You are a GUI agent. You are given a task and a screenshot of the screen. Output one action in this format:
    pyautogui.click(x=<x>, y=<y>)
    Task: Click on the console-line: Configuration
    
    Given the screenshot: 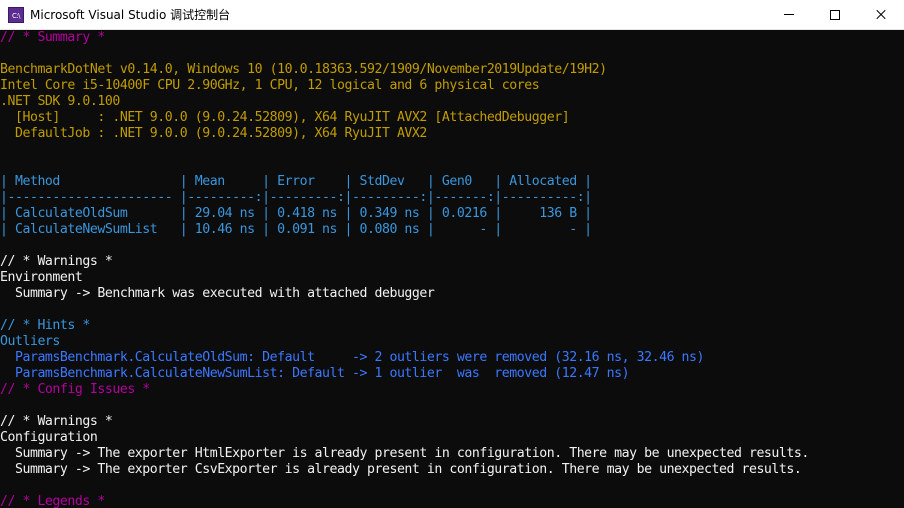 What is the action you would take?
    pyautogui.click(x=49, y=437)
    